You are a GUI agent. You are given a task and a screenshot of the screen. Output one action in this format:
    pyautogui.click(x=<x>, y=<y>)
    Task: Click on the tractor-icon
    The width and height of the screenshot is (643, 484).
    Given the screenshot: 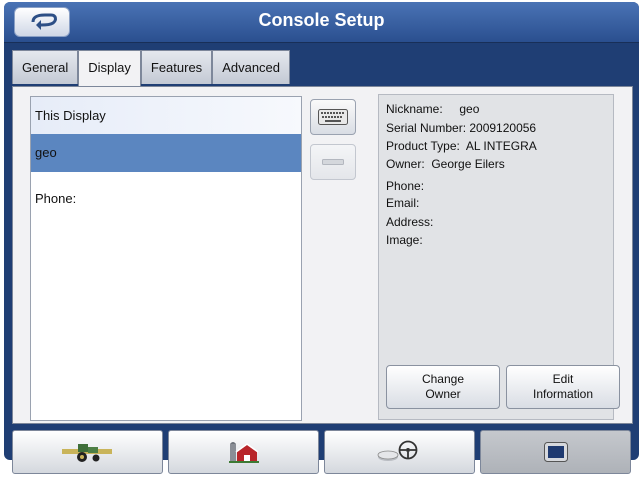 What is the action you would take?
    pyautogui.click(x=86, y=453)
    